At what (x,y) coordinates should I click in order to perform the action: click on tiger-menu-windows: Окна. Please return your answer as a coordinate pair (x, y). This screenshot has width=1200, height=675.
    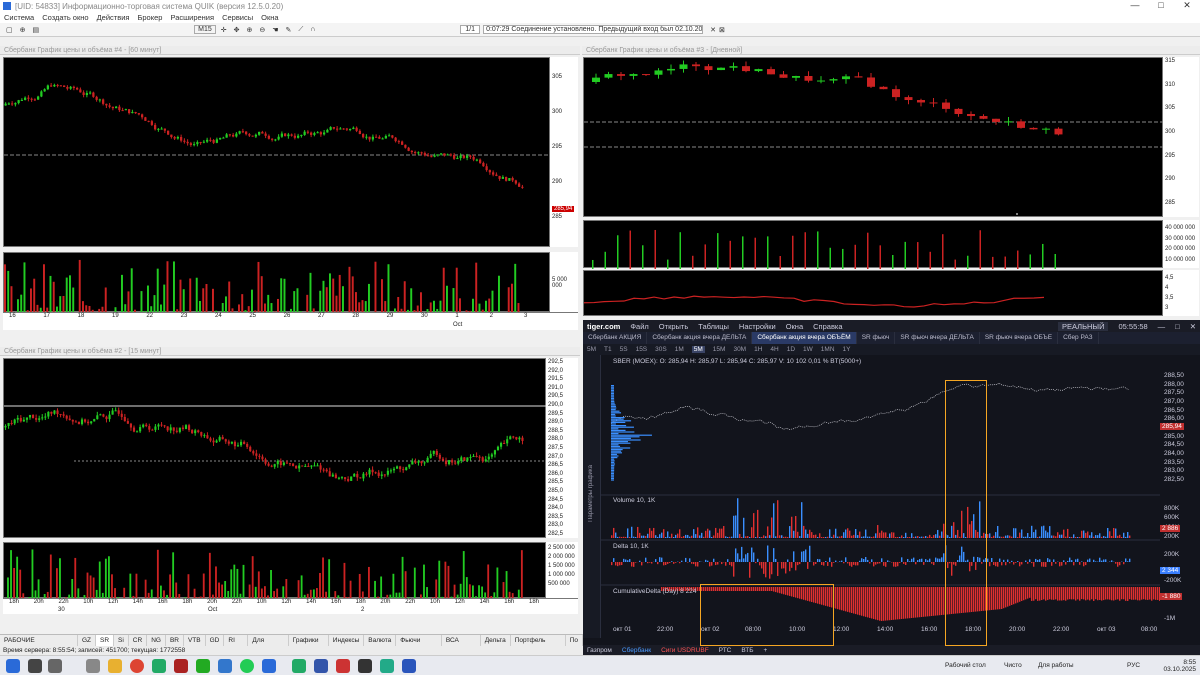
    Looking at the image, I should click on (794, 326).